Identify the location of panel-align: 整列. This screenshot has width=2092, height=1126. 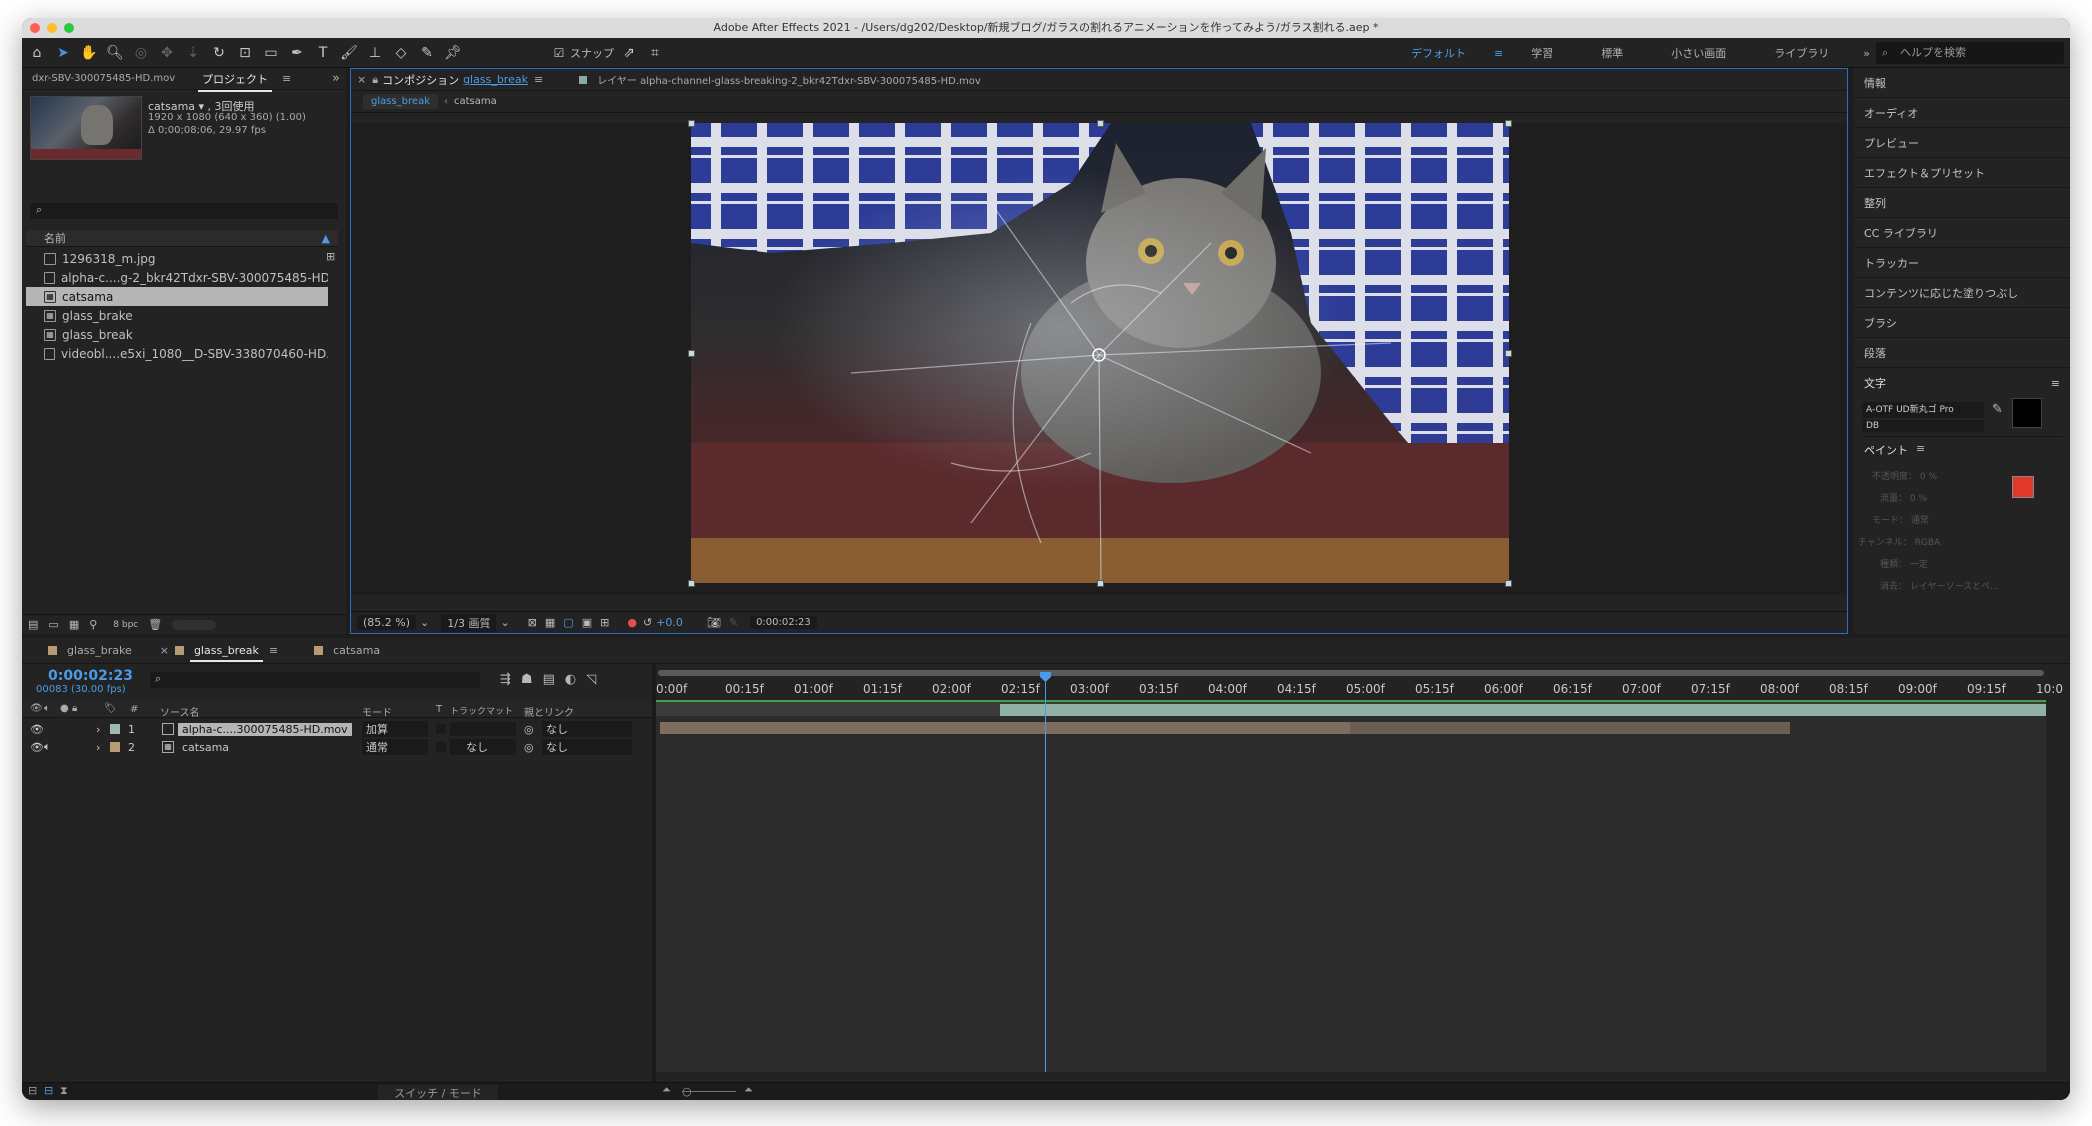
(1962, 203).